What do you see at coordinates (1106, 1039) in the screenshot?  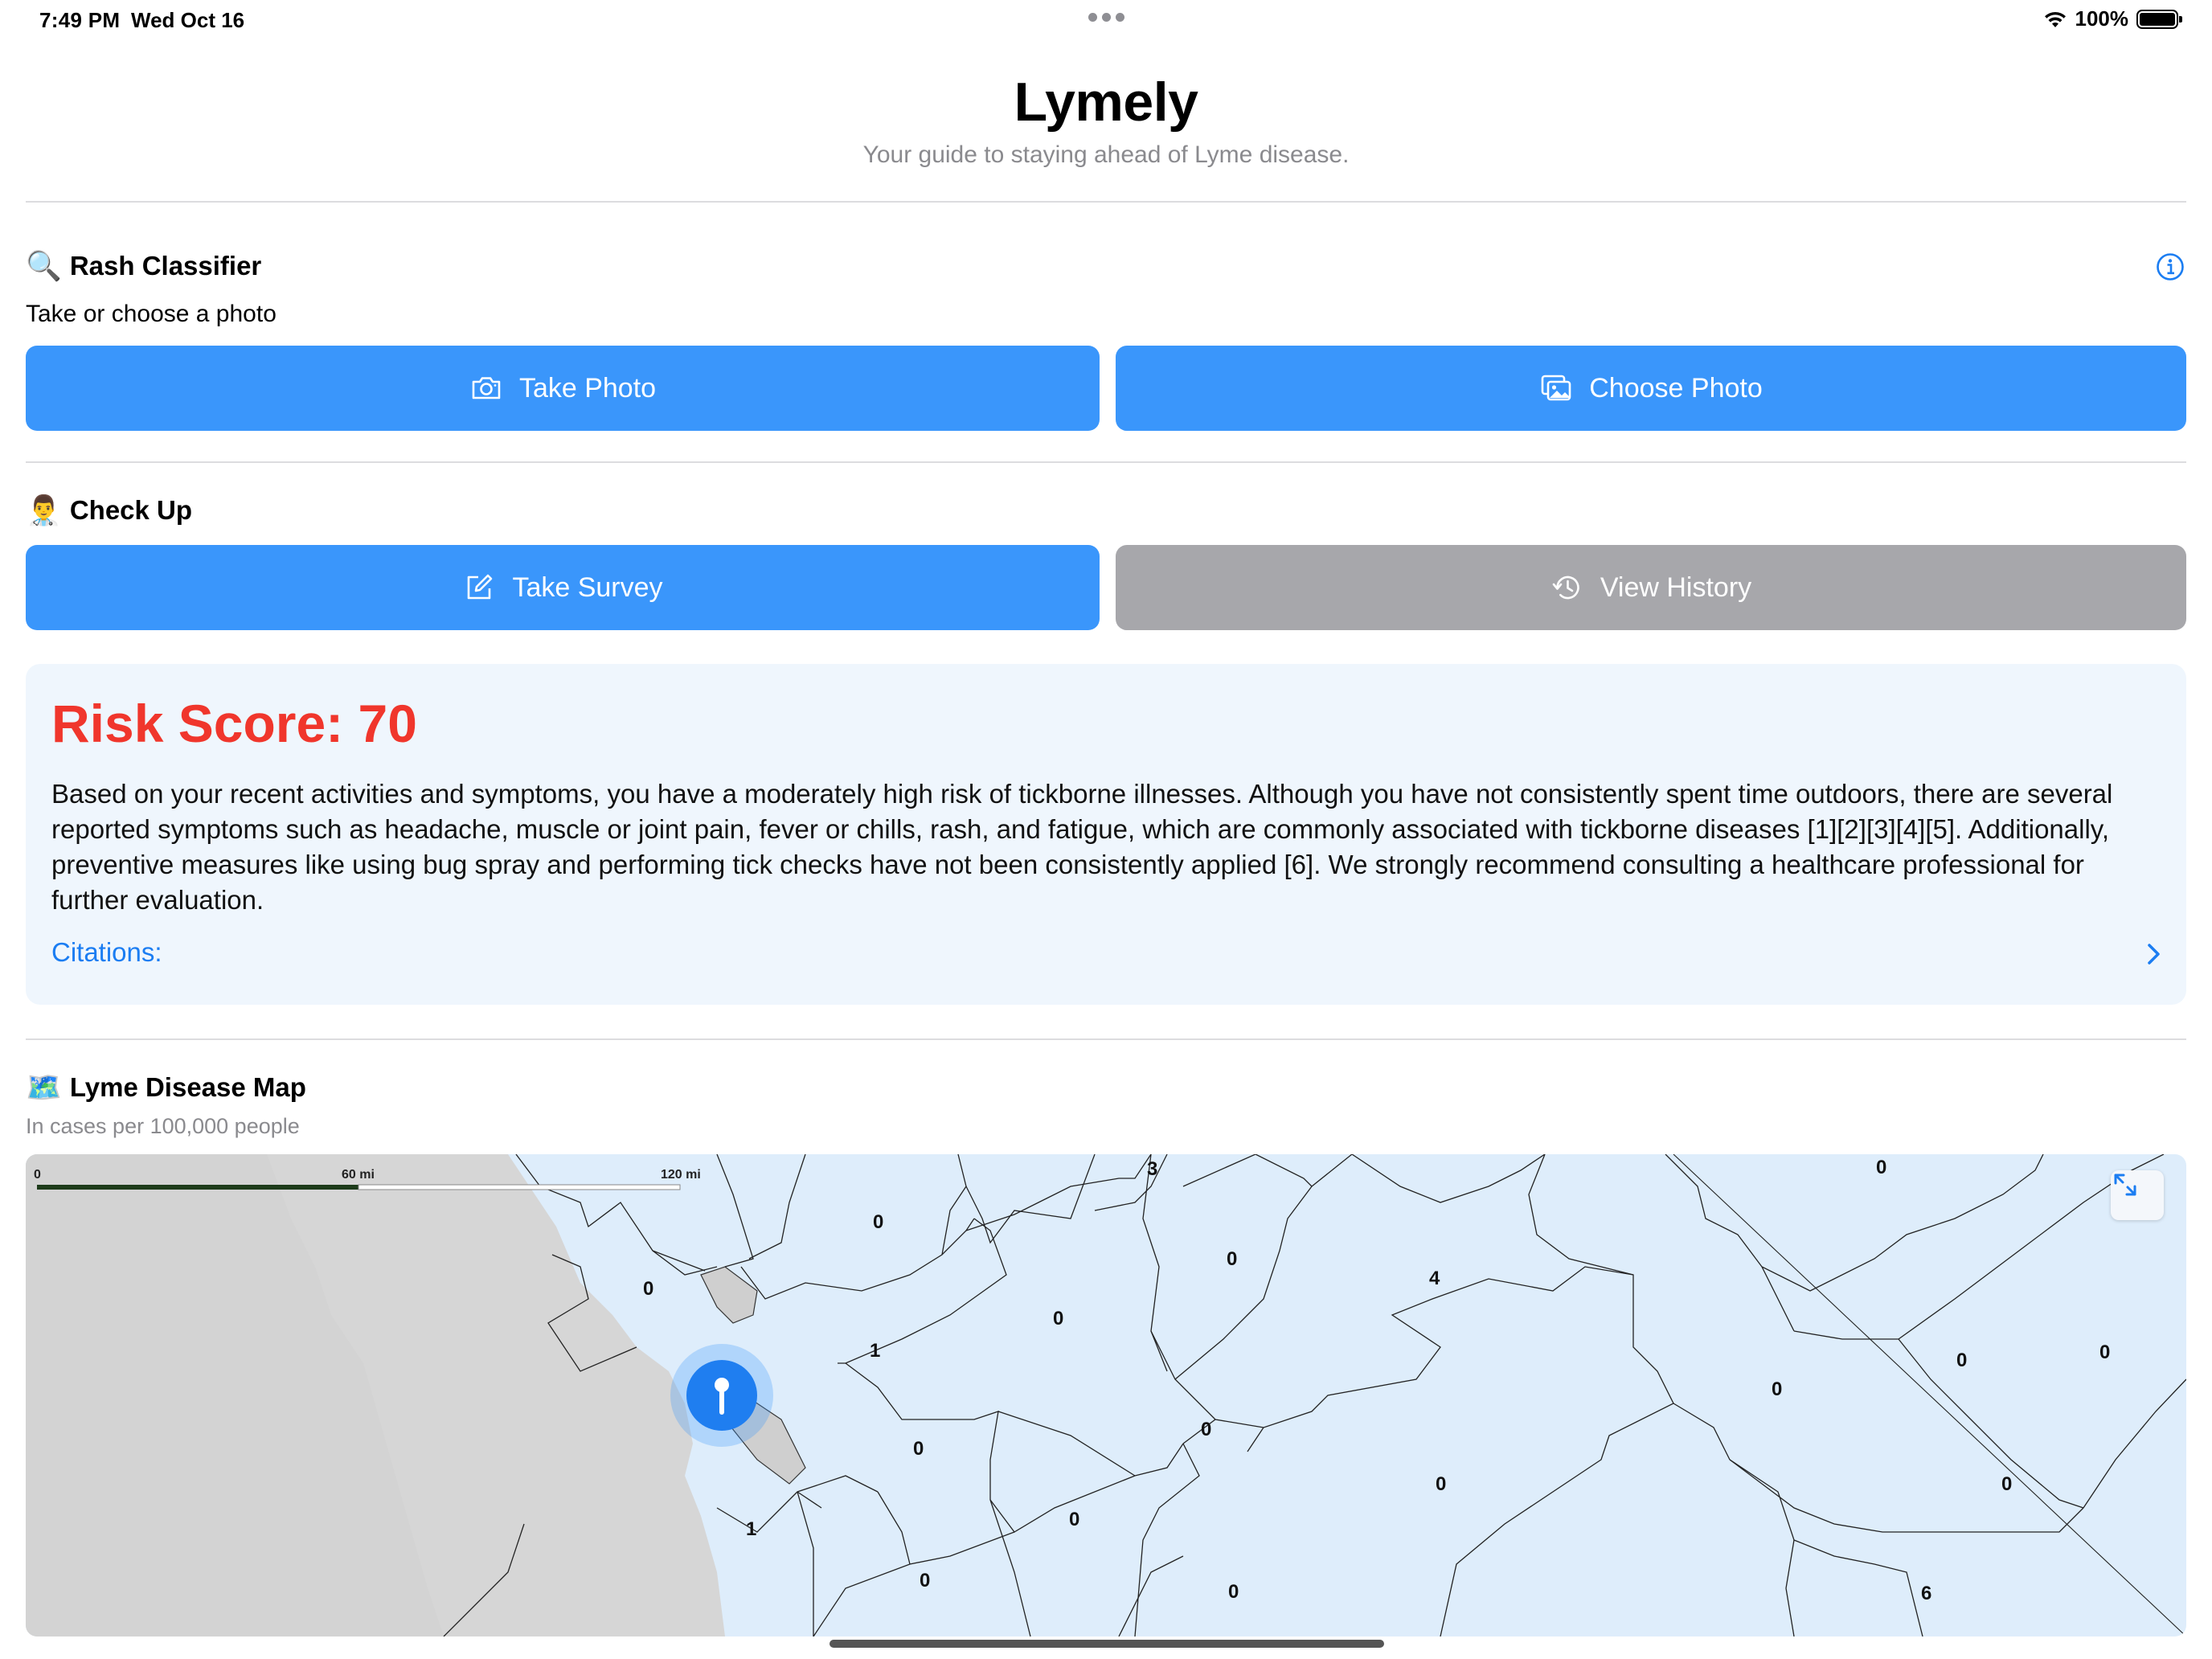 I see `risk-divider` at bounding box center [1106, 1039].